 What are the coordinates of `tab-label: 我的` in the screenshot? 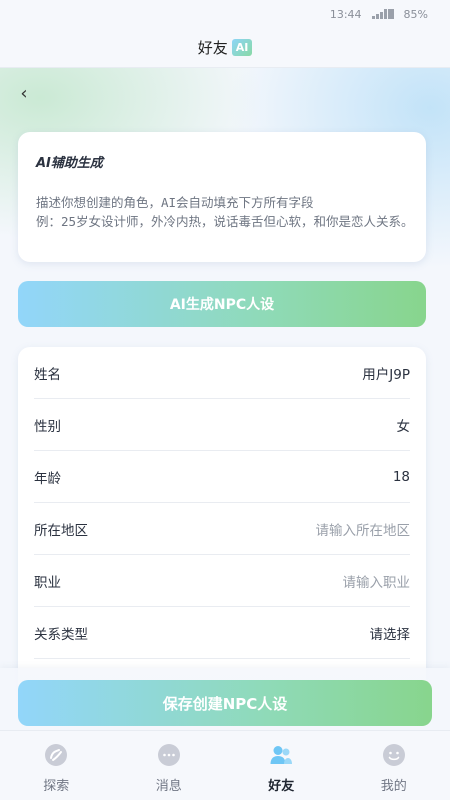 It's located at (393, 786).